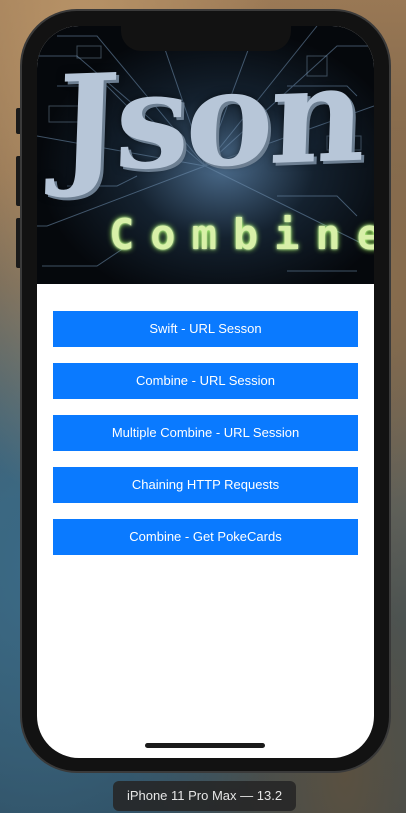  I want to click on combine-url-session-button: Combine - URL Session, so click(205, 381).